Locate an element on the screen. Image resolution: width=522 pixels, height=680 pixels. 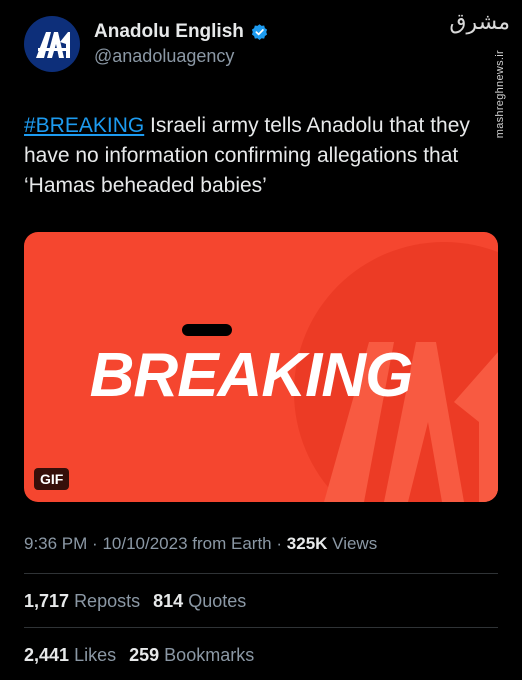
bookmarks-label: Bookmarks is located at coordinates (209, 655).